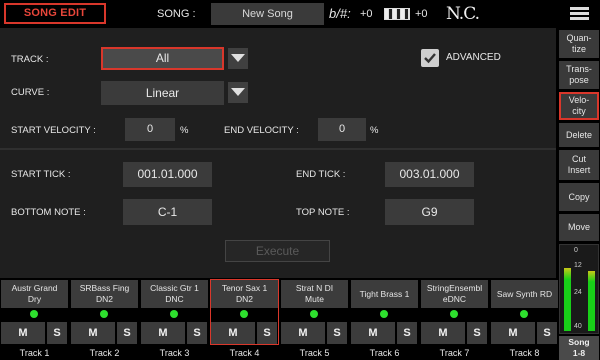  Describe the element at coordinates (162, 58) in the screenshot. I see `track-select: All` at that location.